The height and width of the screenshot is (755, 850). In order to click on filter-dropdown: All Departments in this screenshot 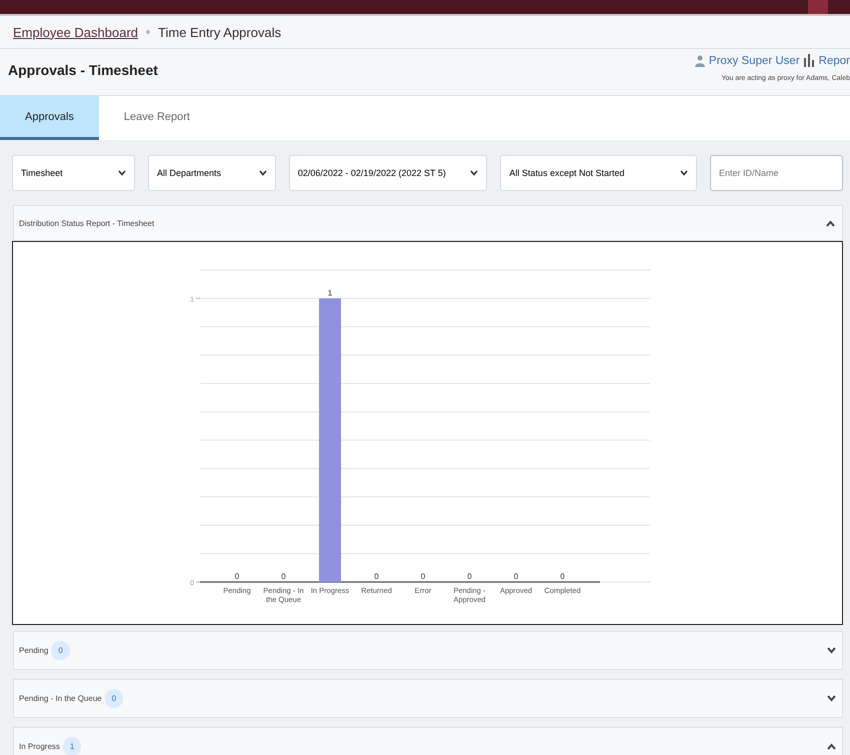, I will do `click(212, 173)`.